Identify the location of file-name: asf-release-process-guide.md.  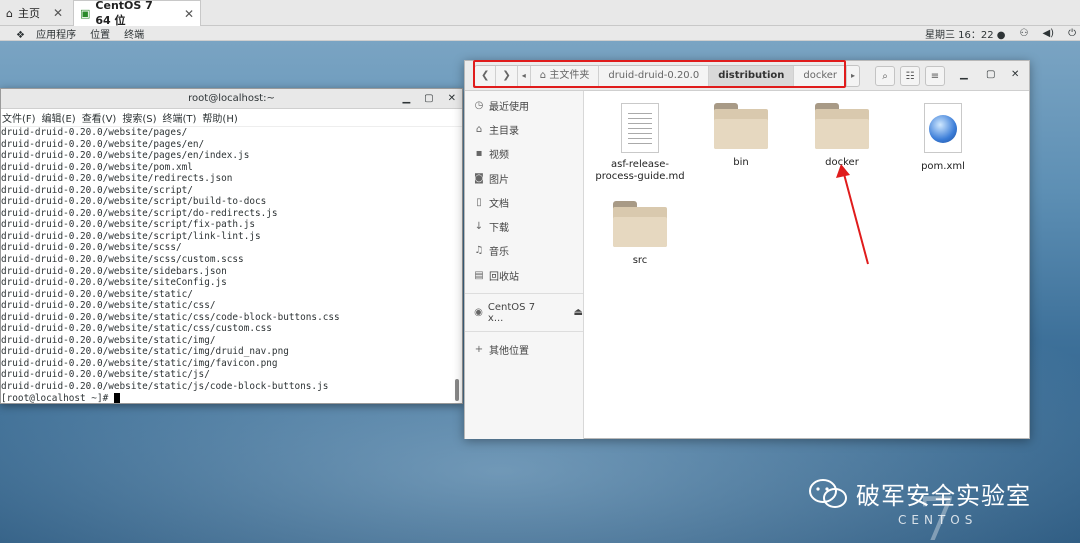
(640, 170).